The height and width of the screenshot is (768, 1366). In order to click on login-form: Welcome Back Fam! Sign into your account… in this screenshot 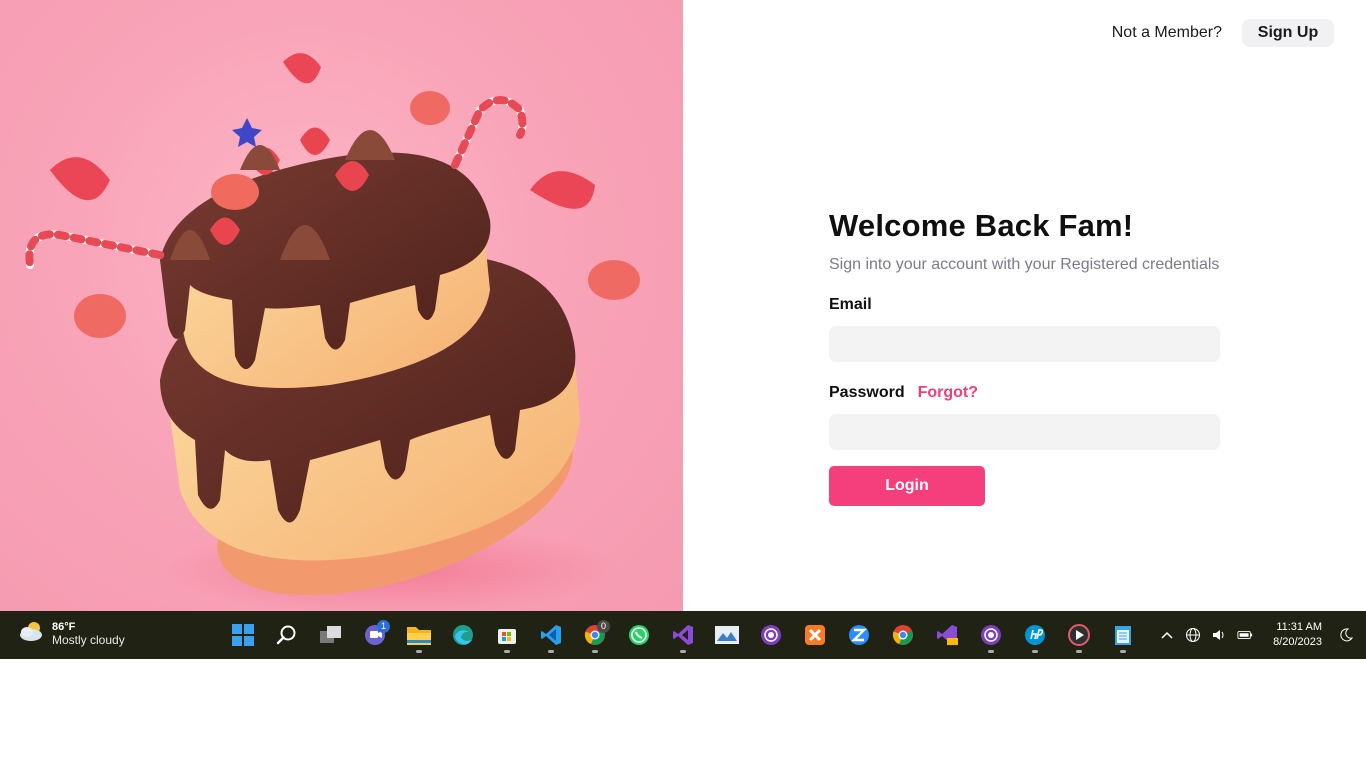, I will do `click(1024, 357)`.